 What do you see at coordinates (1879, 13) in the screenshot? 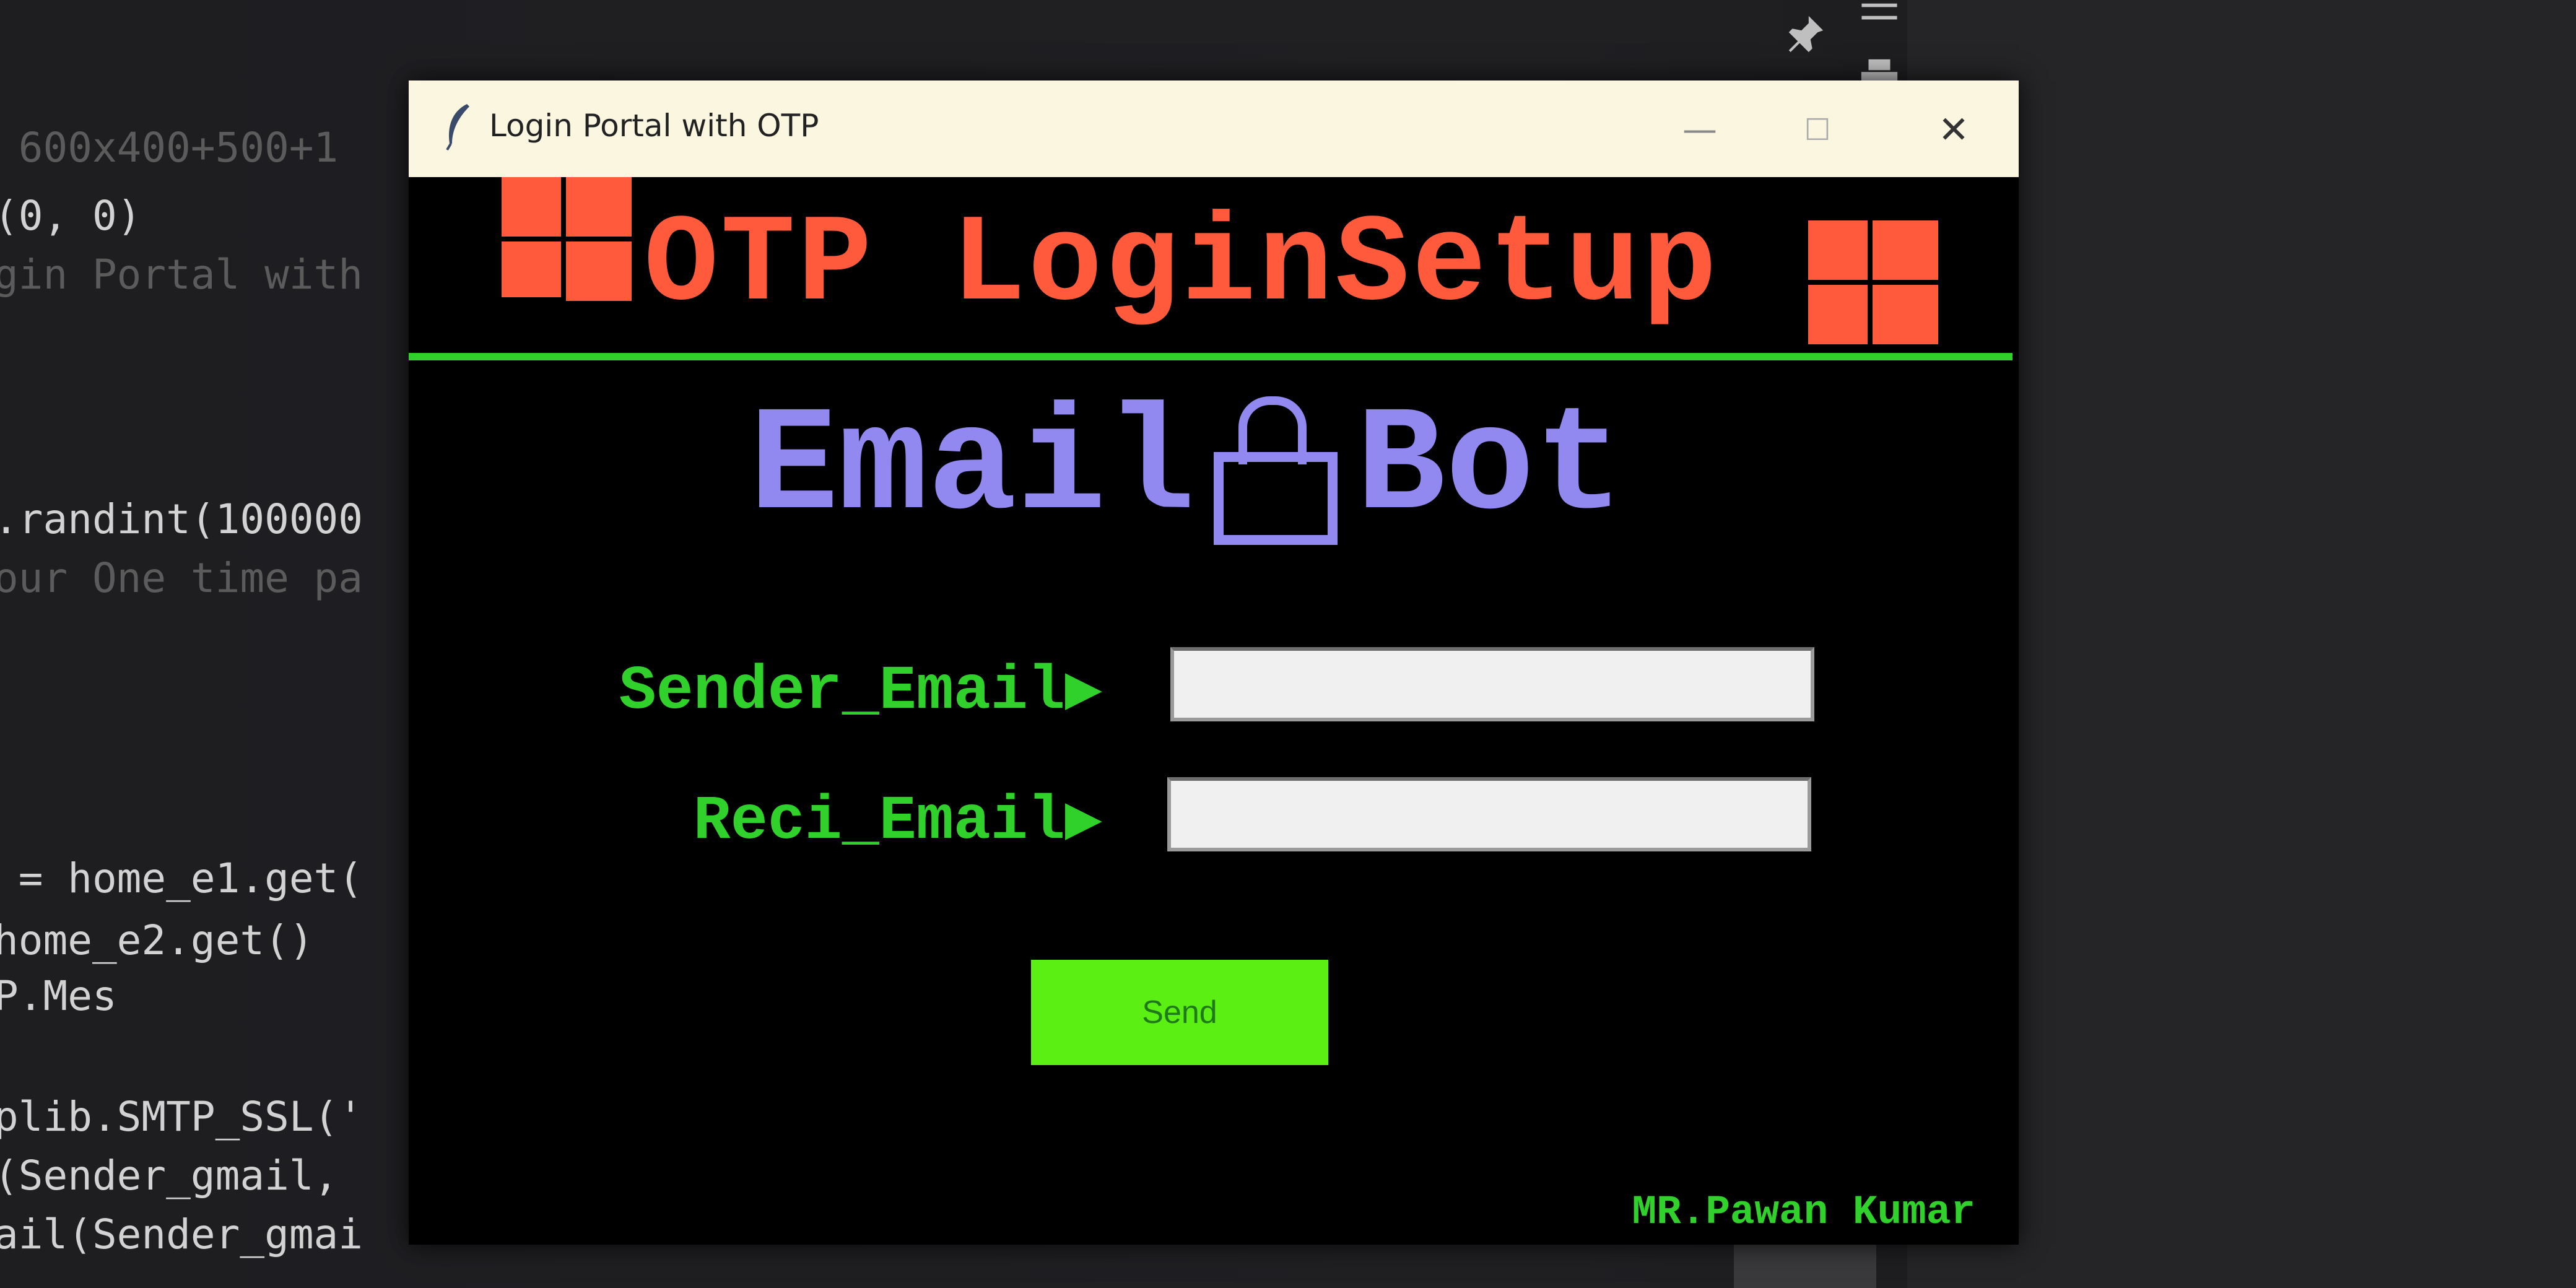
I see `sort-icon` at bounding box center [1879, 13].